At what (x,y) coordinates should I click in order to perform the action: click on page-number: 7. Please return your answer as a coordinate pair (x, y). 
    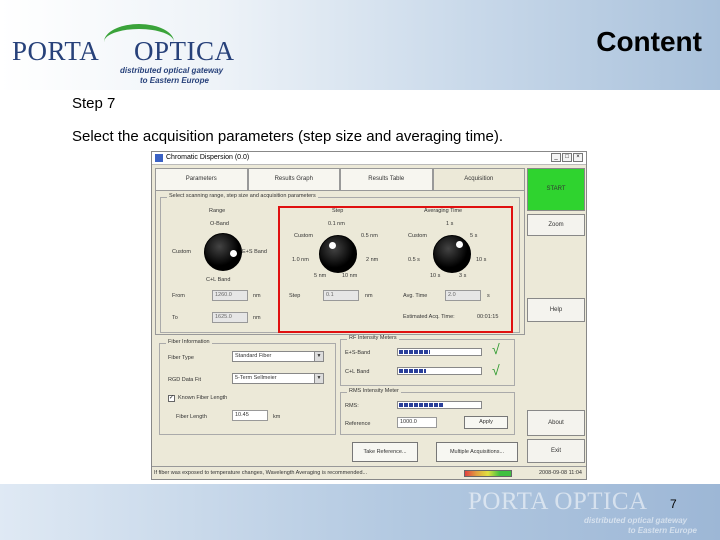
    Looking at the image, I should click on (673, 504).